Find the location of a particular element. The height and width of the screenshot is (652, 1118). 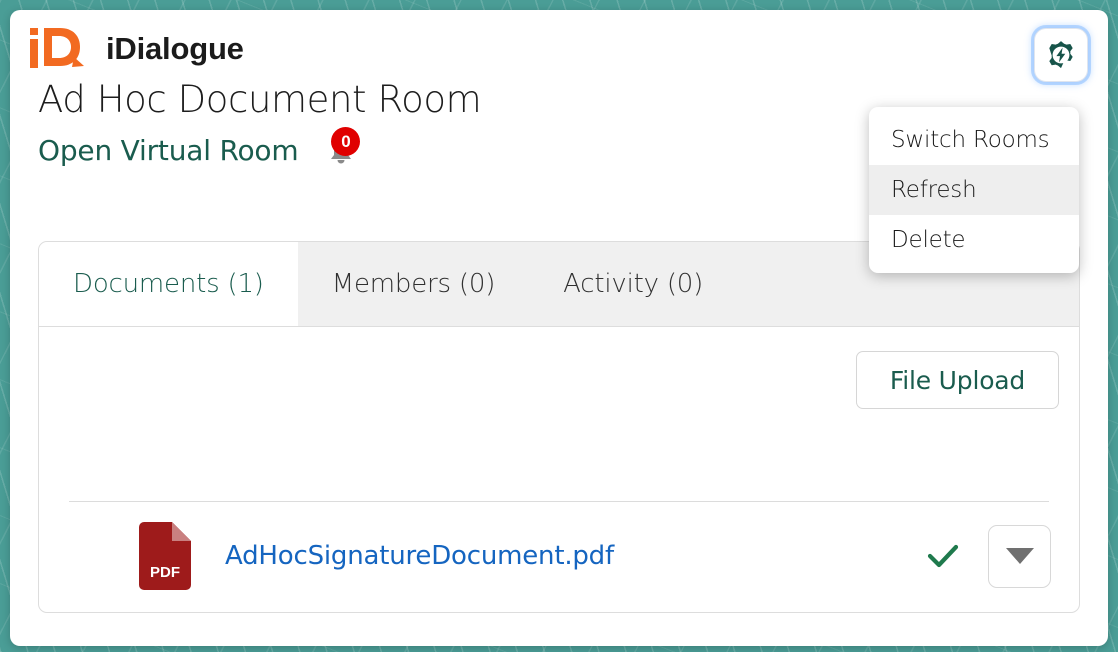

document-actions-button is located at coordinates (1019, 556).